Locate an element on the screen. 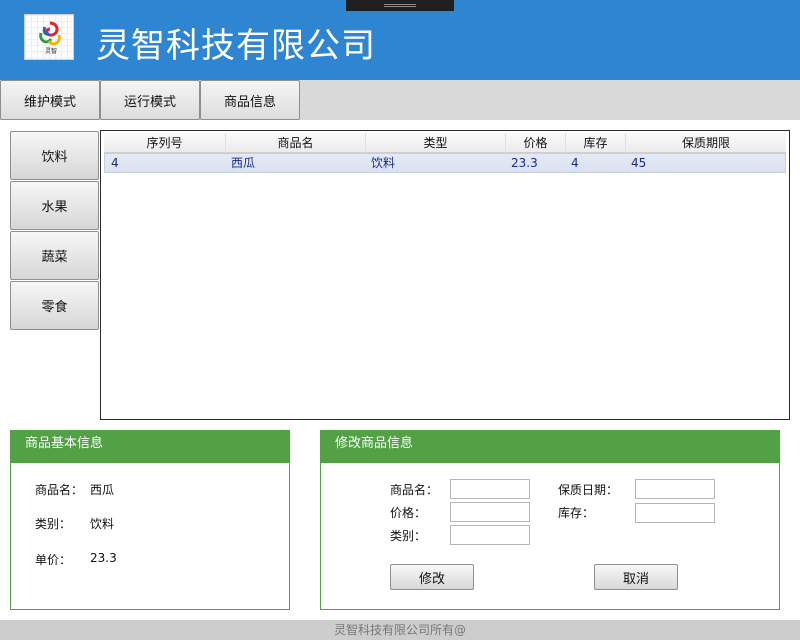 This screenshot has width=800, height=640. category-snacks-button: 零食 is located at coordinates (54, 305).